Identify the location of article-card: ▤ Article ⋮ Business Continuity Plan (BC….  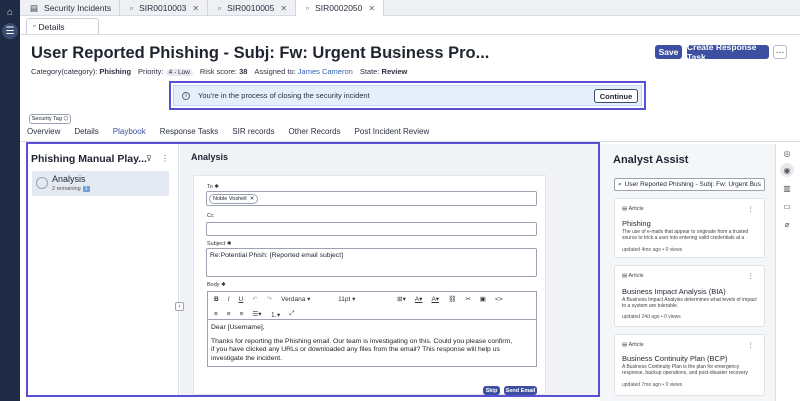
(689, 365).